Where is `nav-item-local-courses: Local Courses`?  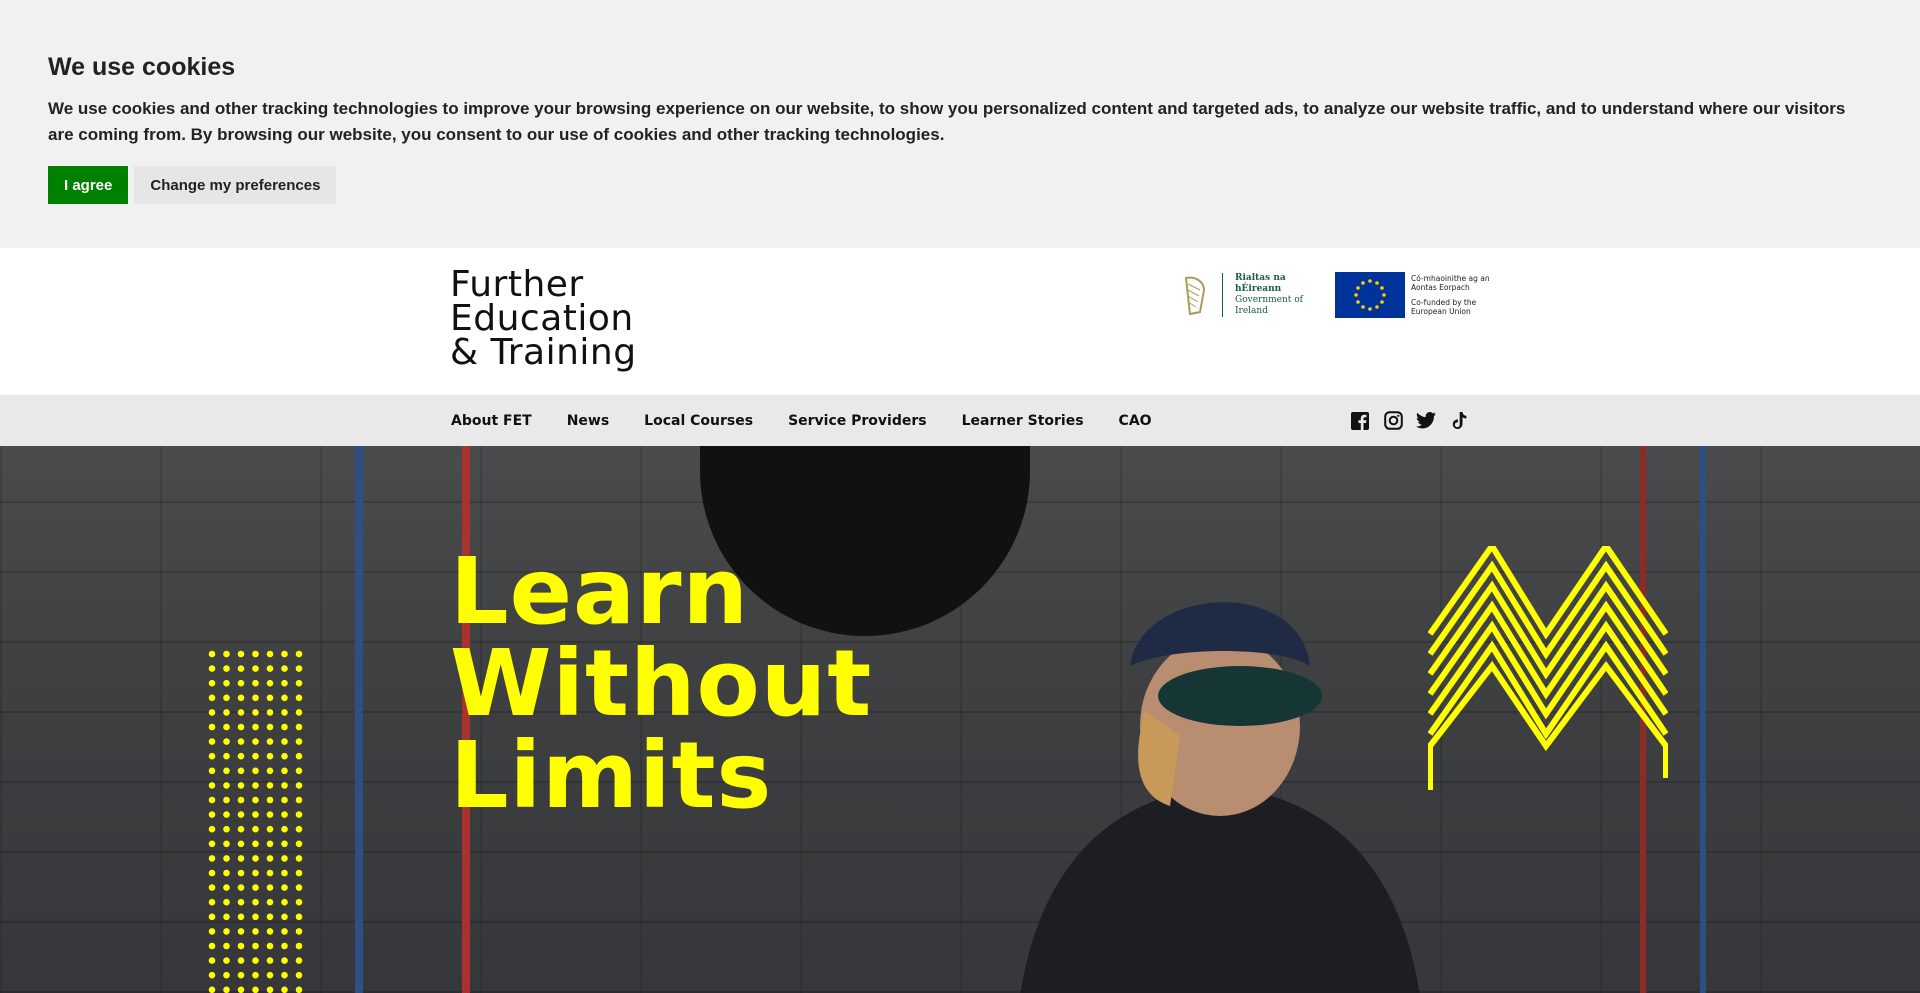 nav-item-local-courses: Local Courses is located at coordinates (698, 421).